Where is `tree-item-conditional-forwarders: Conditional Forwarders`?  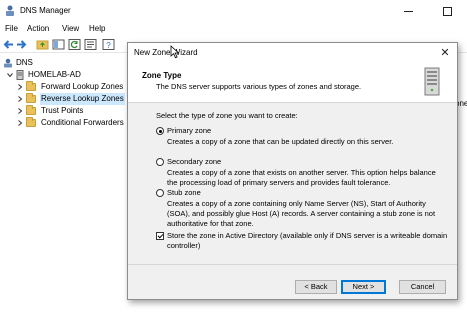
tree-item-conditional-forwarders: Conditional Forwarders is located at coordinates (71, 123).